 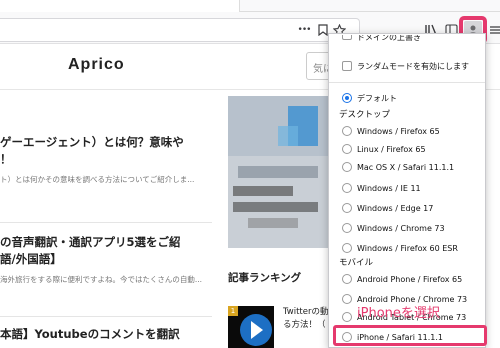 I want to click on menu-item-label: Mac OS X / Safari 11.1.1, so click(x=406, y=167).